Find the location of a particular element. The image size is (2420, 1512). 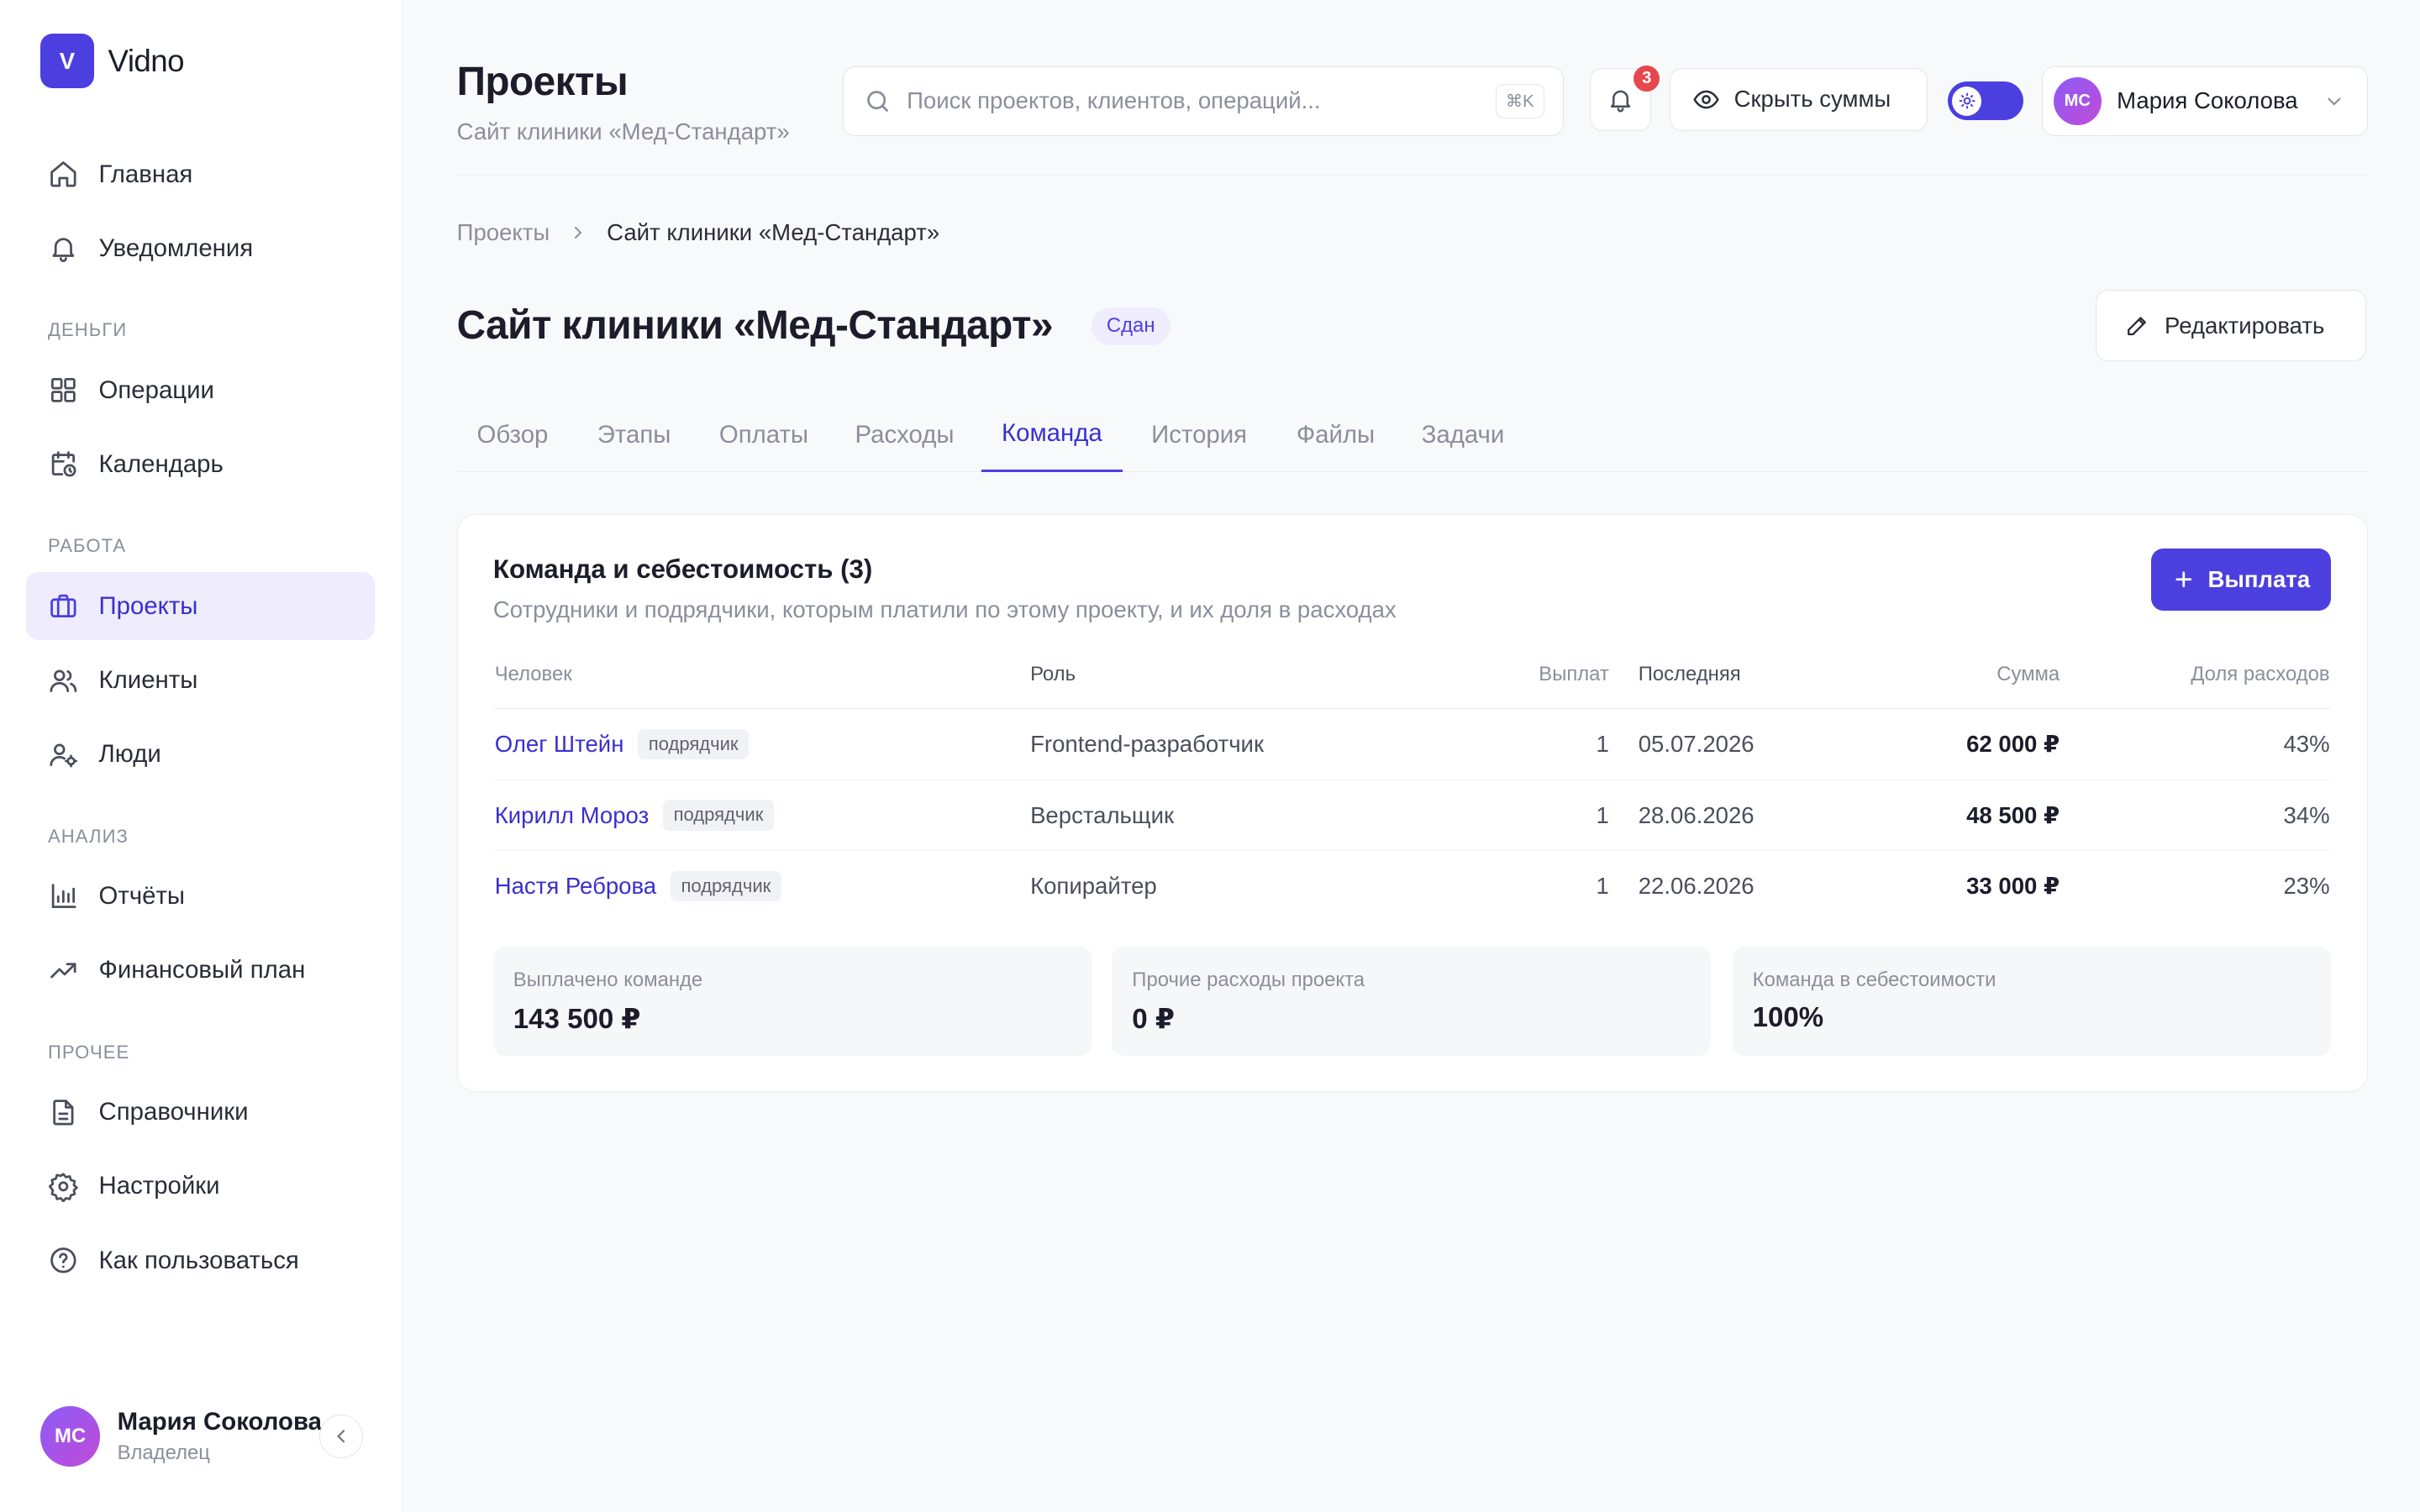

tab-payments: Оплаты is located at coordinates (764, 435).